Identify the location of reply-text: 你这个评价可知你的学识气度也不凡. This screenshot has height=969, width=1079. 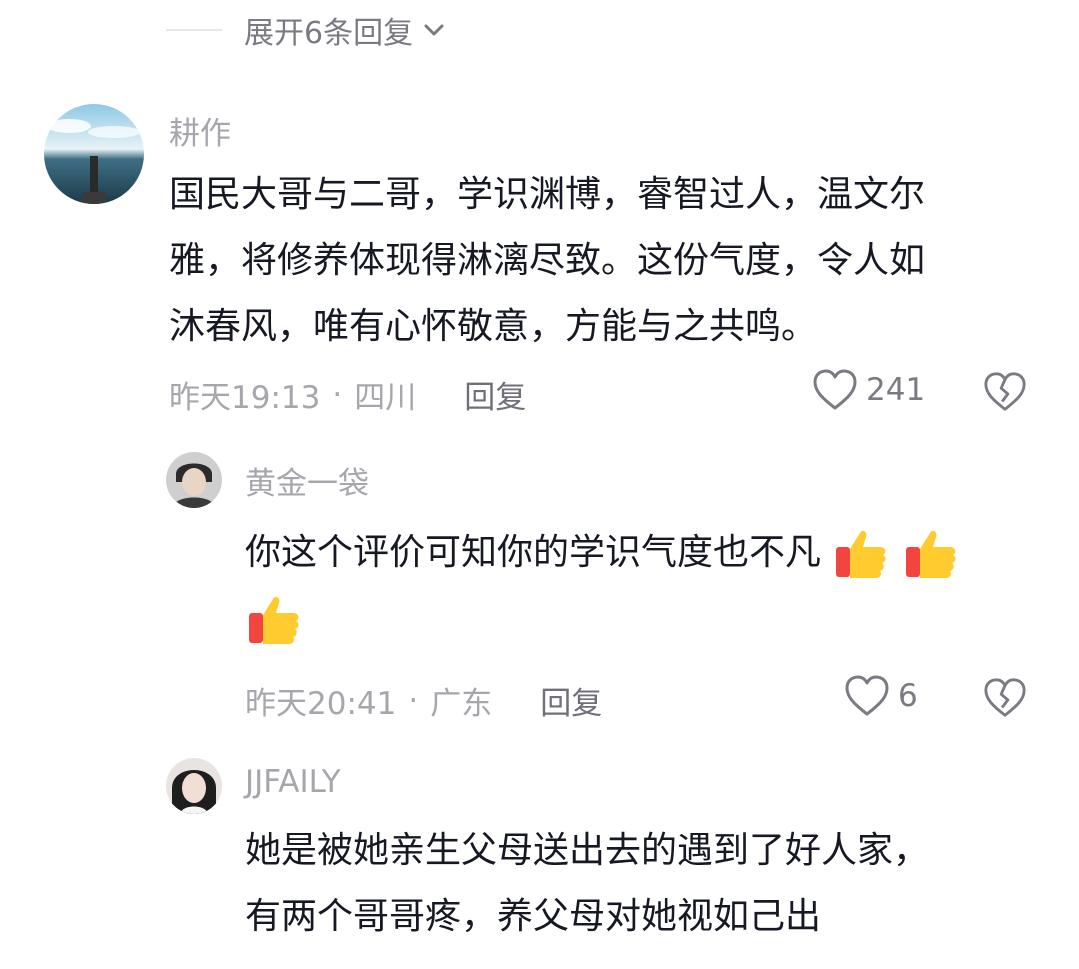
(645, 586).